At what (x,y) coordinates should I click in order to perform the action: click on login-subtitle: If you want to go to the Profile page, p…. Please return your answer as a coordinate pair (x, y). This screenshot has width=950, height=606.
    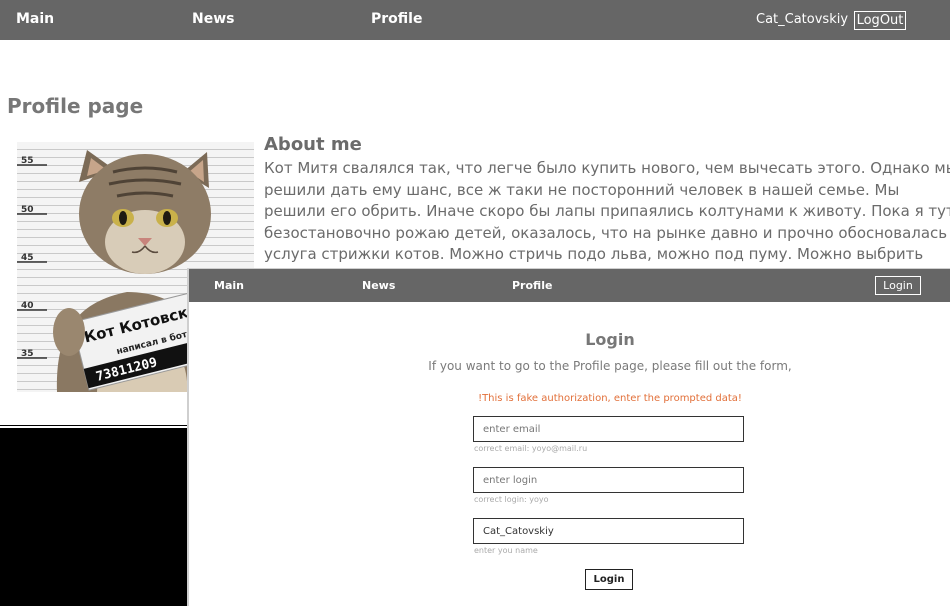
    Looking at the image, I should click on (610, 366).